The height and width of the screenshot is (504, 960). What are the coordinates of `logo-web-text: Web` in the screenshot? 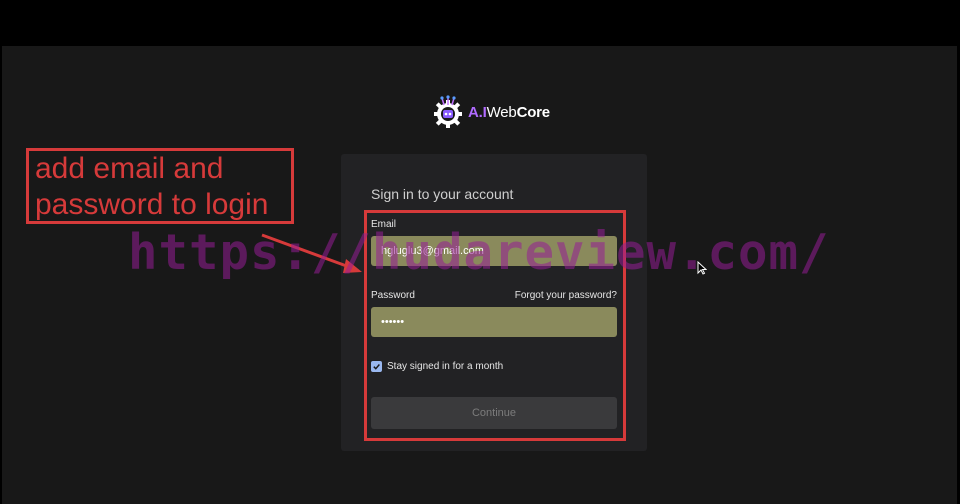 It's located at (501, 112).